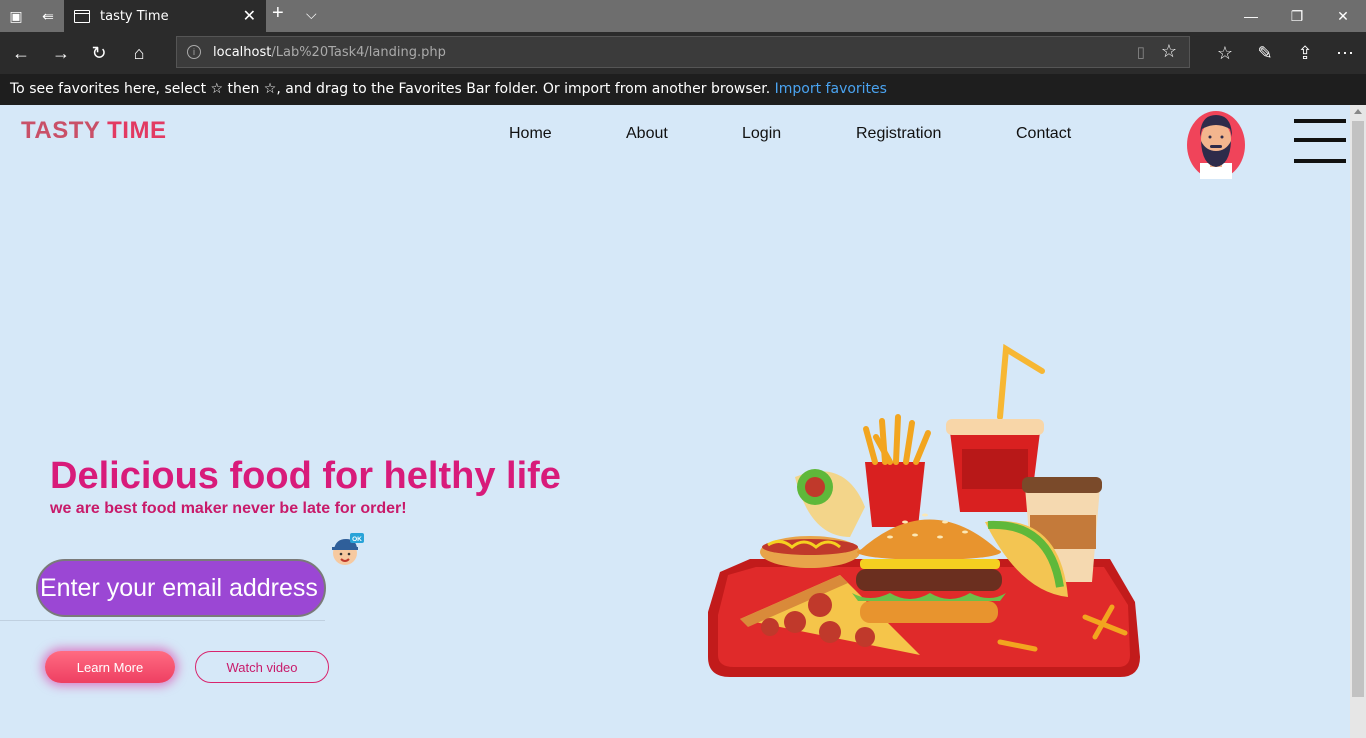 This screenshot has height=738, width=1366. Describe the element at coordinates (1265, 53) in the screenshot. I see `pen-icon: ✎` at that location.